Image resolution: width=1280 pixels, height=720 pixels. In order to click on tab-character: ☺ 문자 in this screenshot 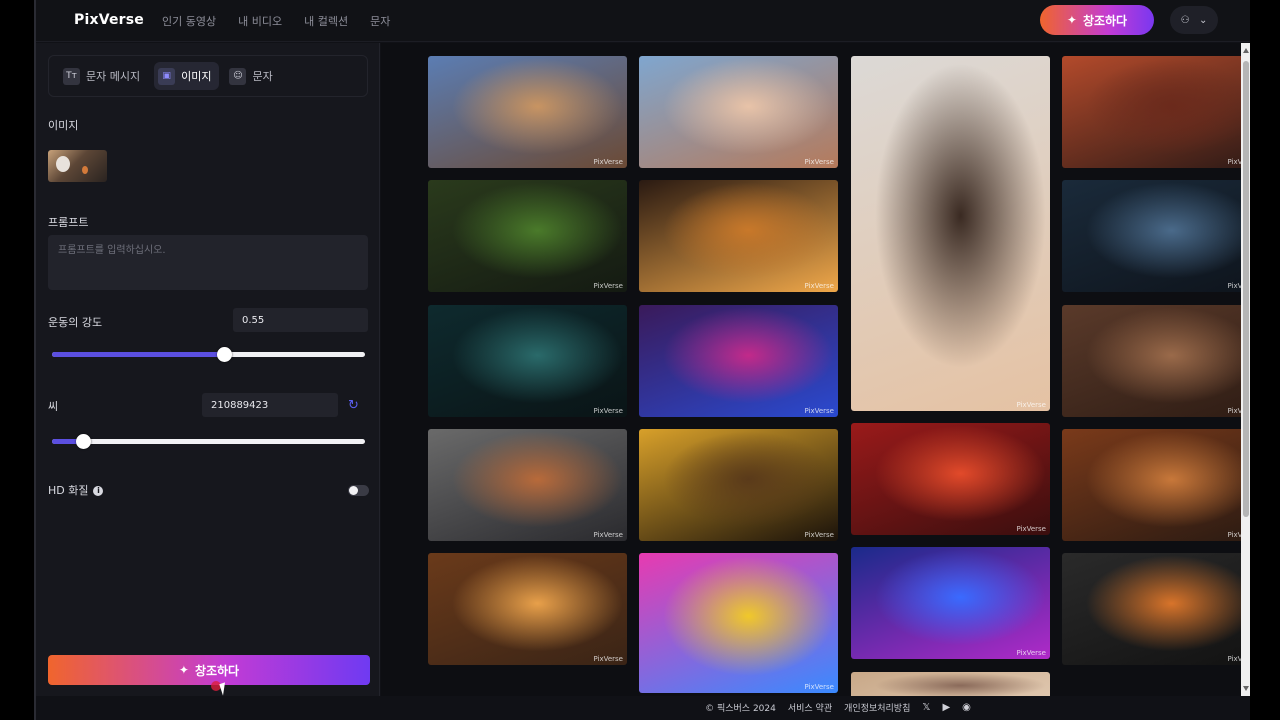, I will do `click(252, 76)`.